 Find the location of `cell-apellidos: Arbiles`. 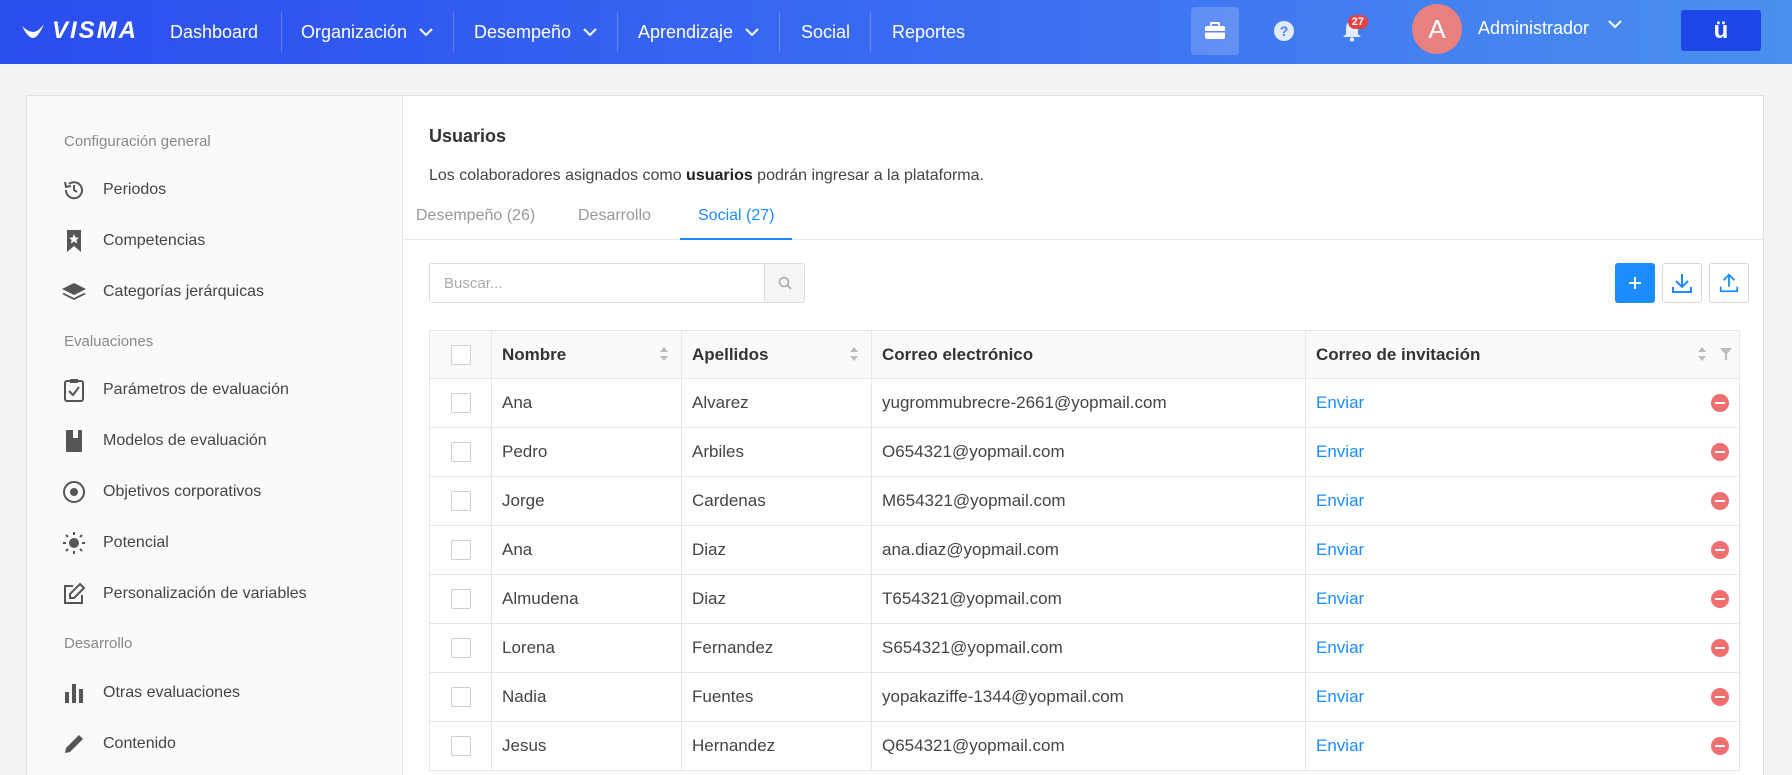

cell-apellidos: Arbiles is located at coordinates (776, 452).